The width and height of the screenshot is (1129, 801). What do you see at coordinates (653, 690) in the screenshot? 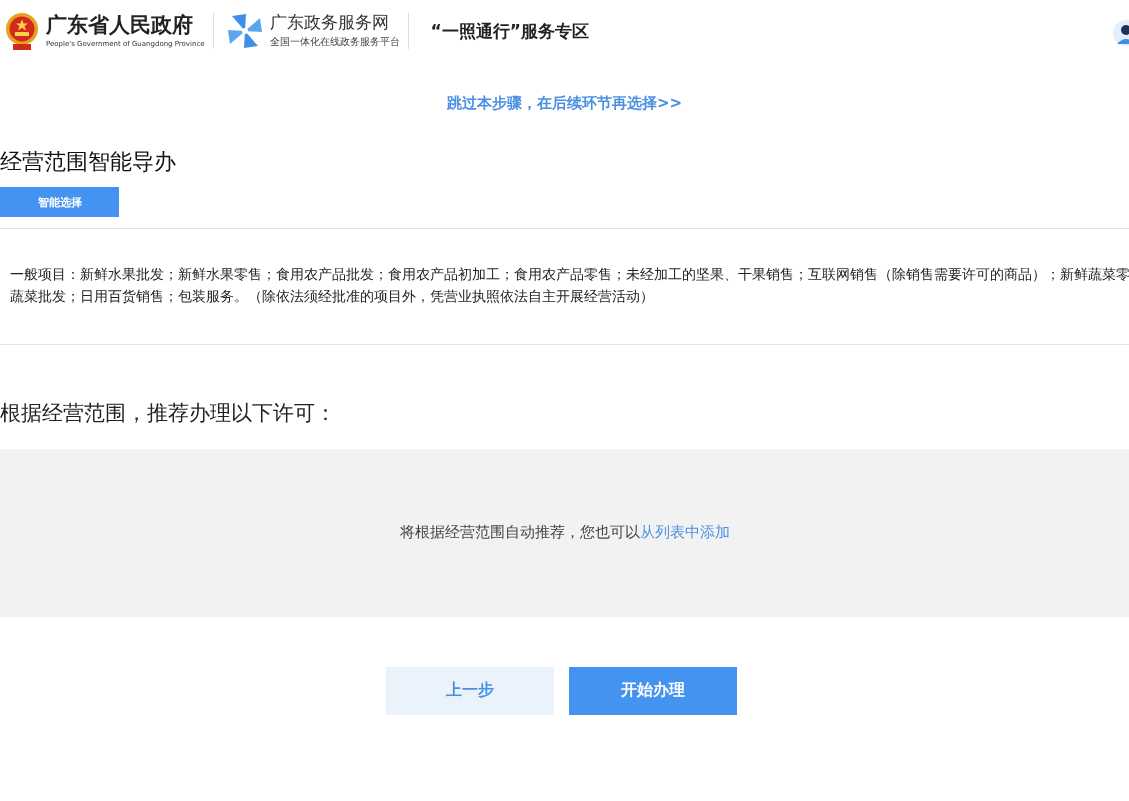
I see `start-button: 开始办理` at bounding box center [653, 690].